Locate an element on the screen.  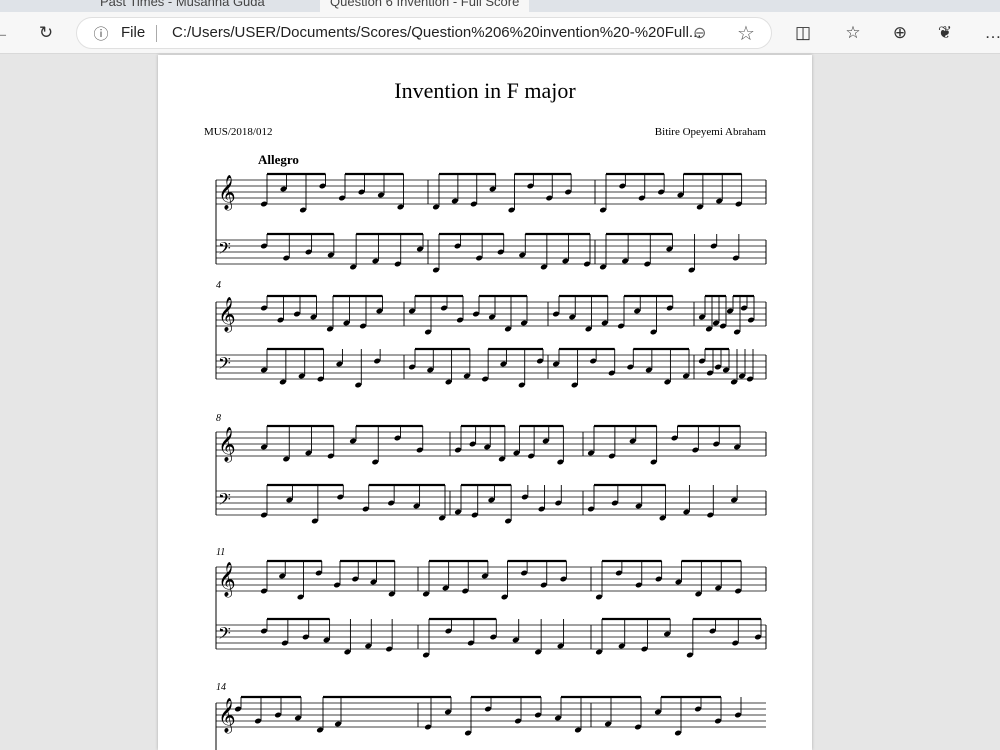
zoom-icon: ⊖ is located at coordinates (699, 33).